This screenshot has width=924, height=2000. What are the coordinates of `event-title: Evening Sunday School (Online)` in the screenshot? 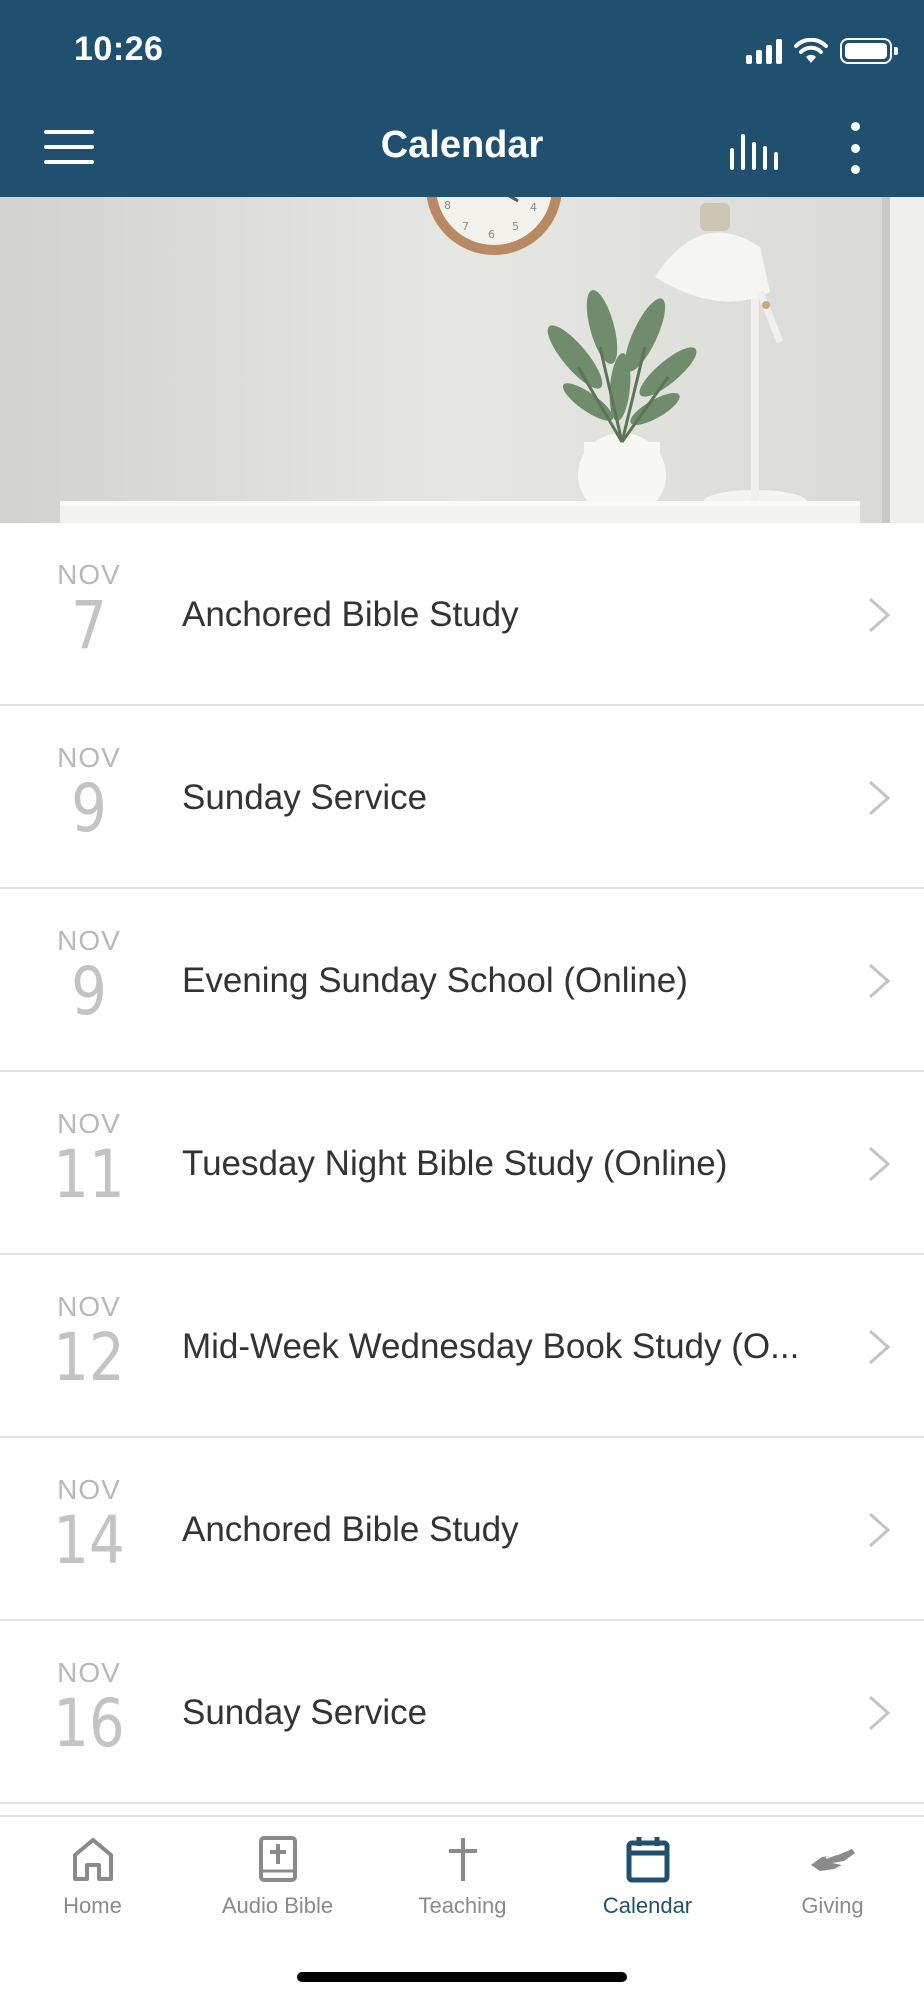 It's located at (435, 980).